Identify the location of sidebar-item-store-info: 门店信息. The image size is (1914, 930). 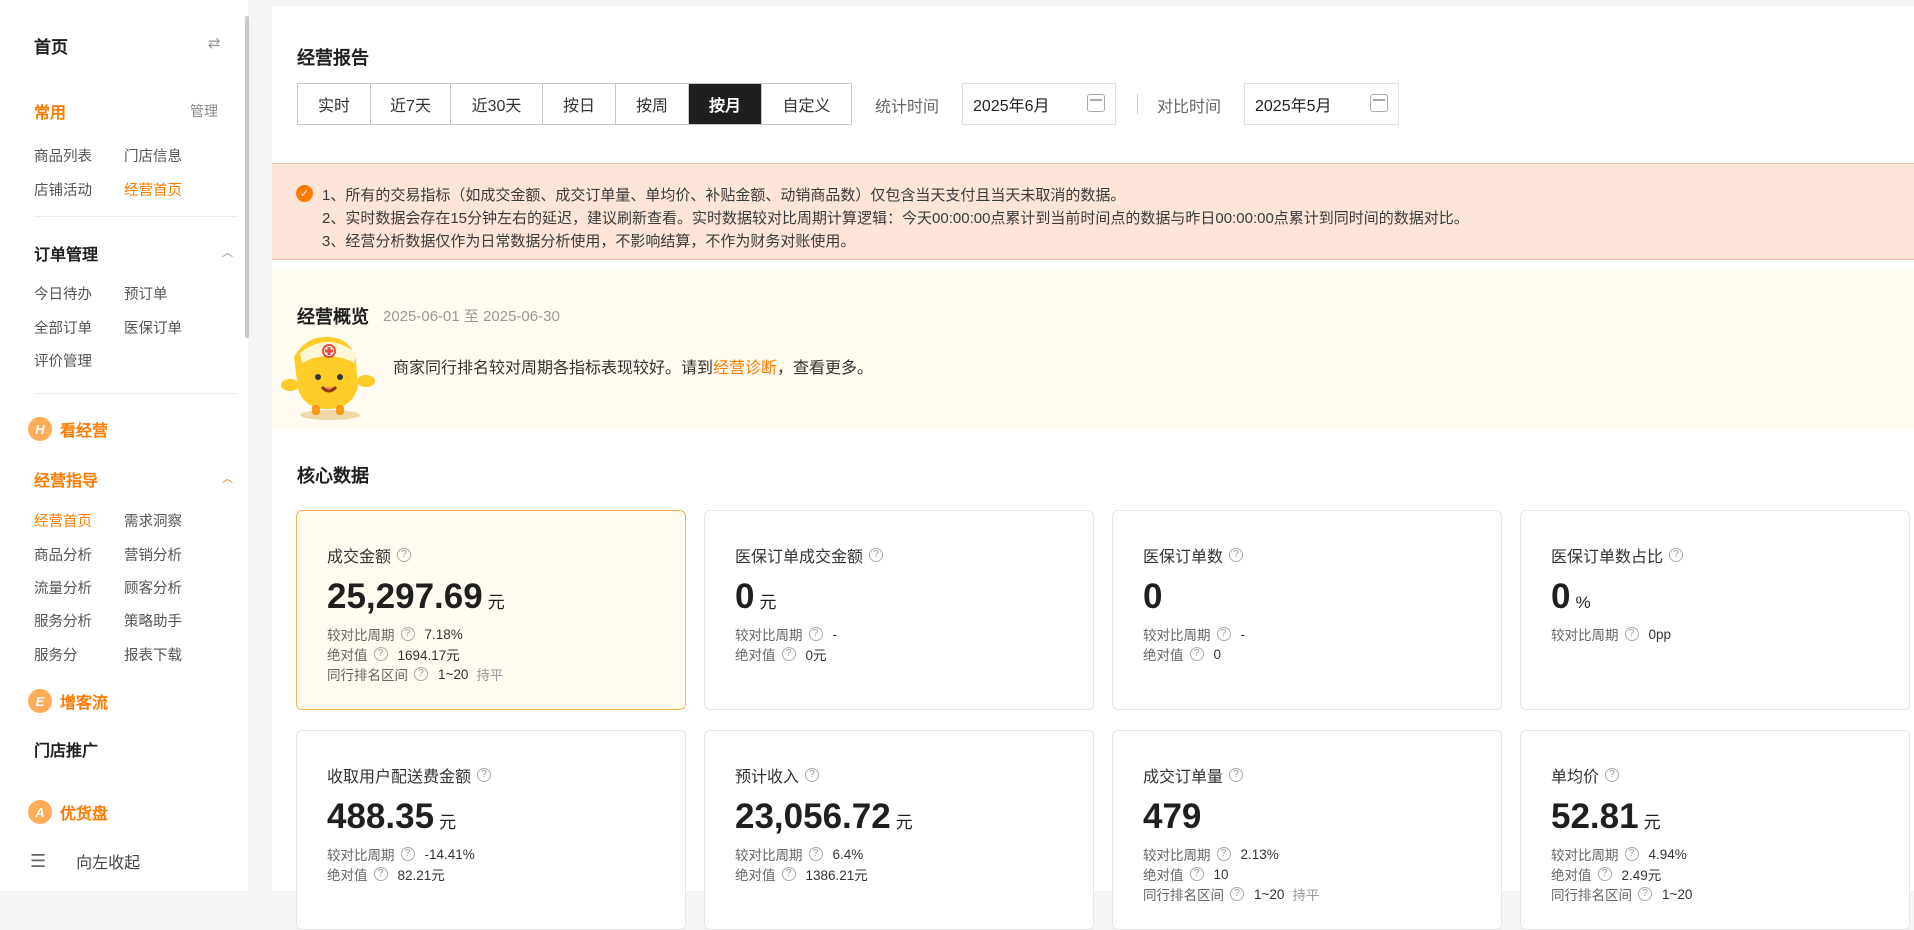
(153, 155).